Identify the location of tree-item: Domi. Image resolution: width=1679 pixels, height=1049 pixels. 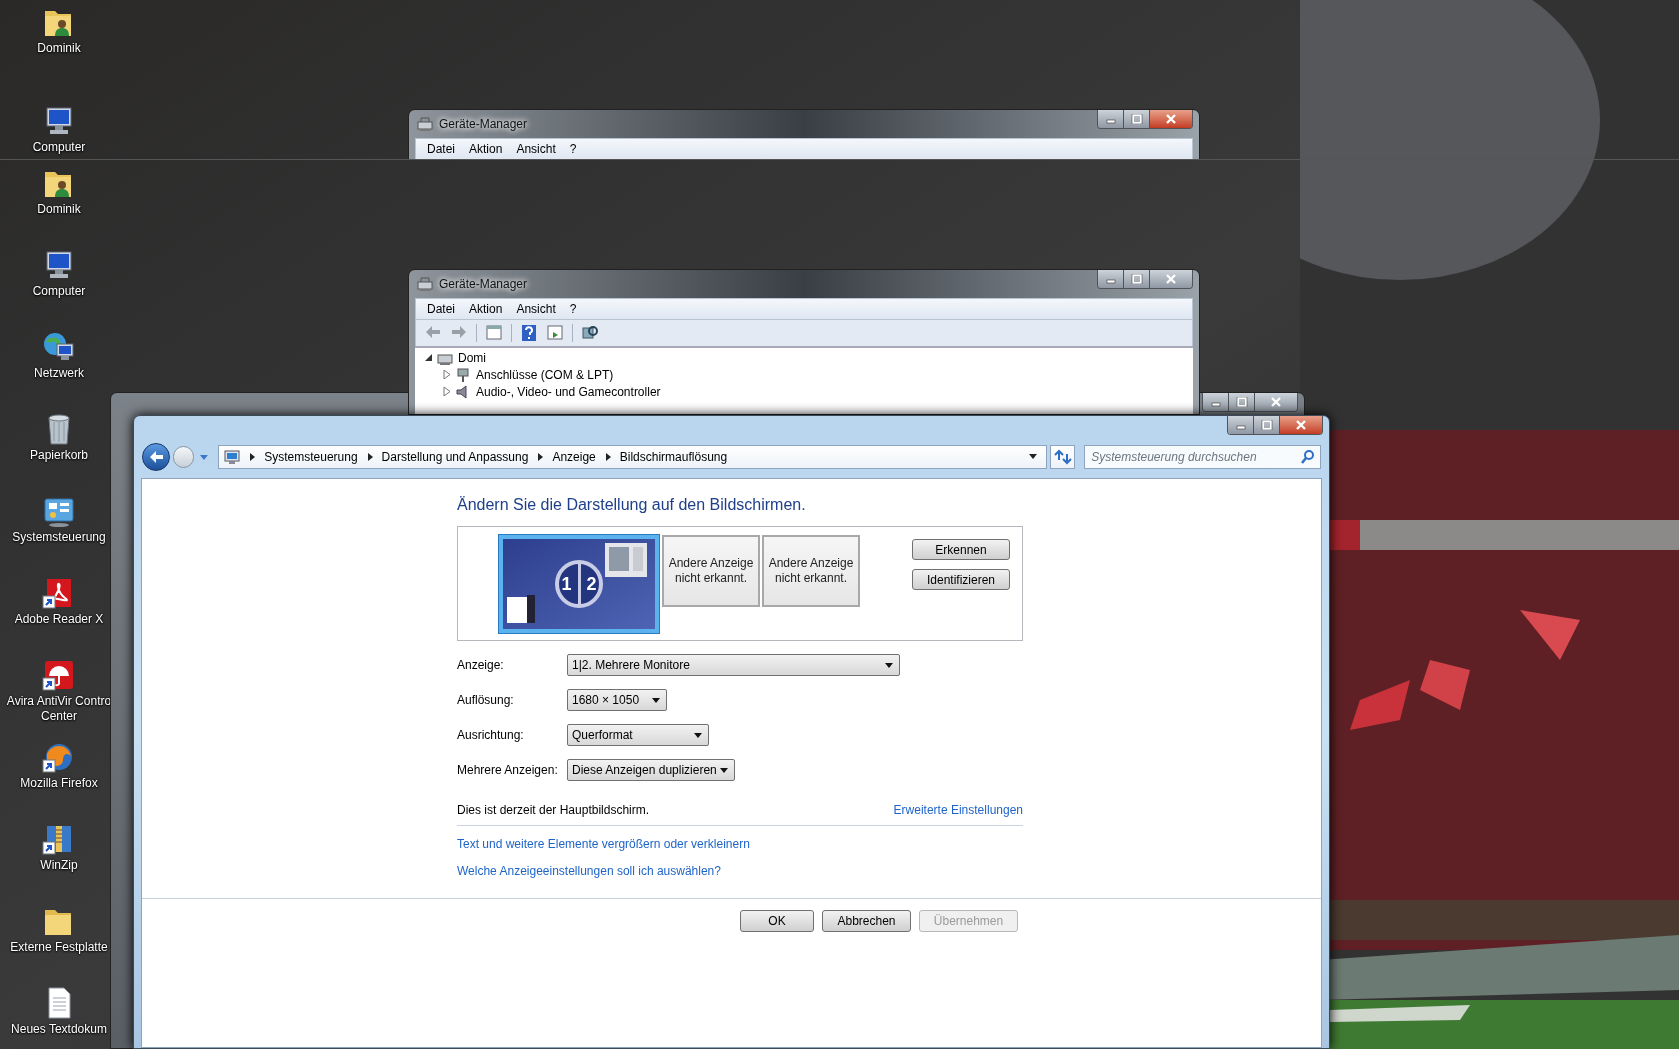
(472, 357).